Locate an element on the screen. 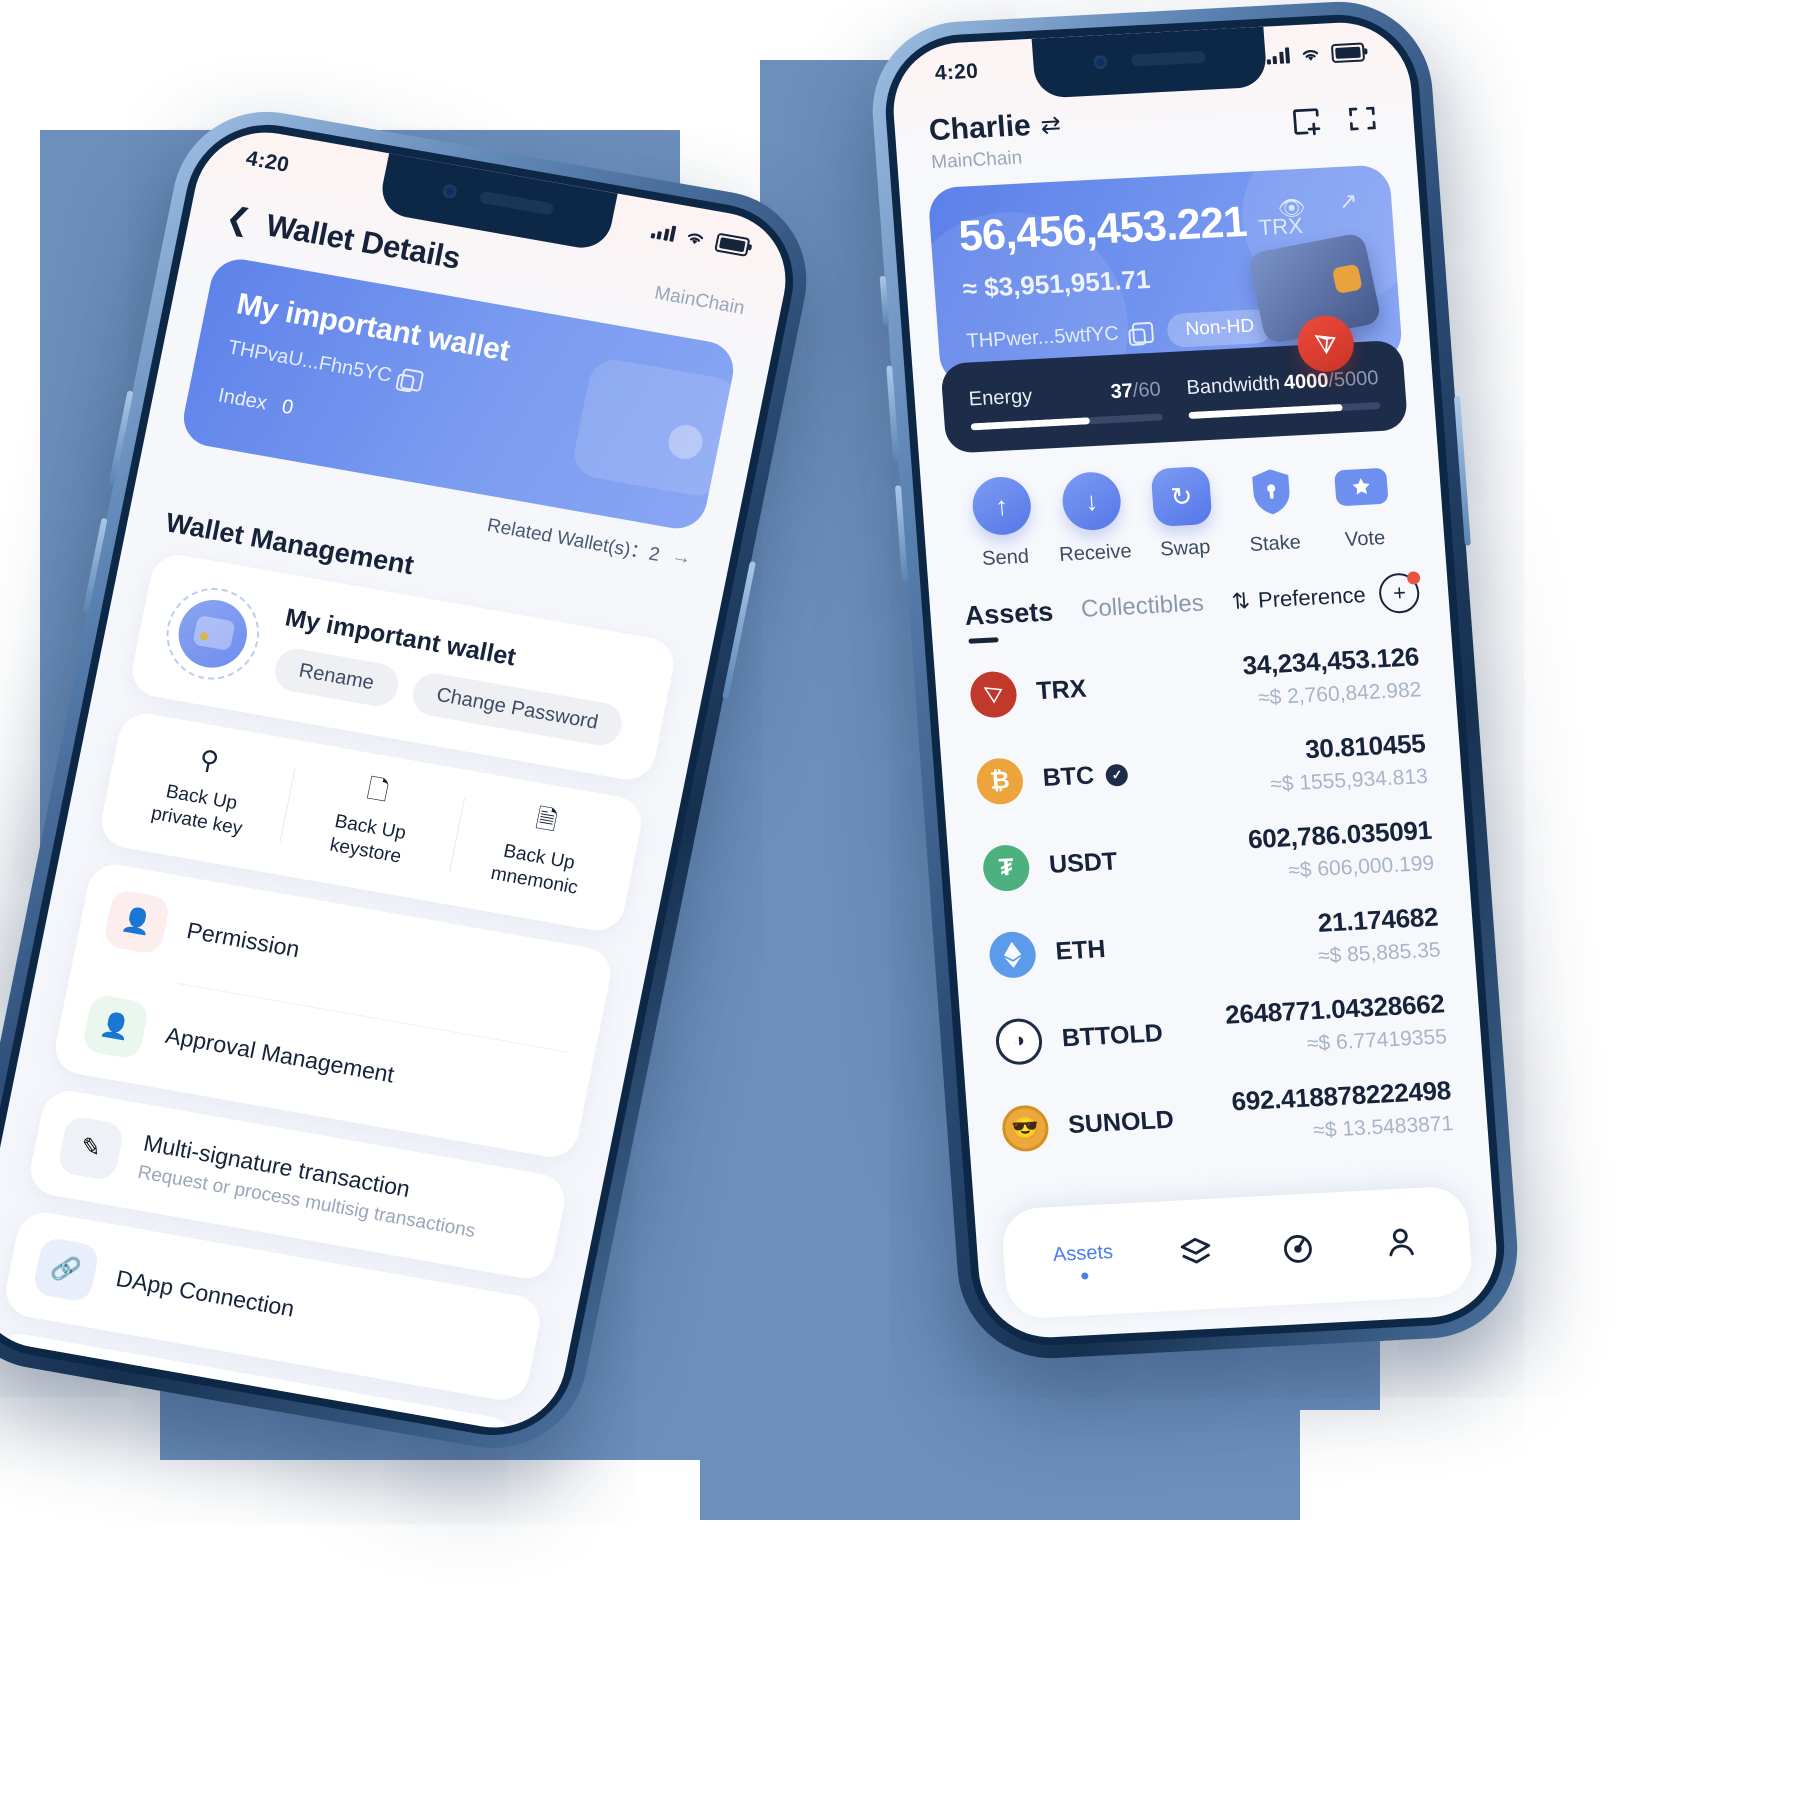  receive-label: Receive is located at coordinates (1095, 553).